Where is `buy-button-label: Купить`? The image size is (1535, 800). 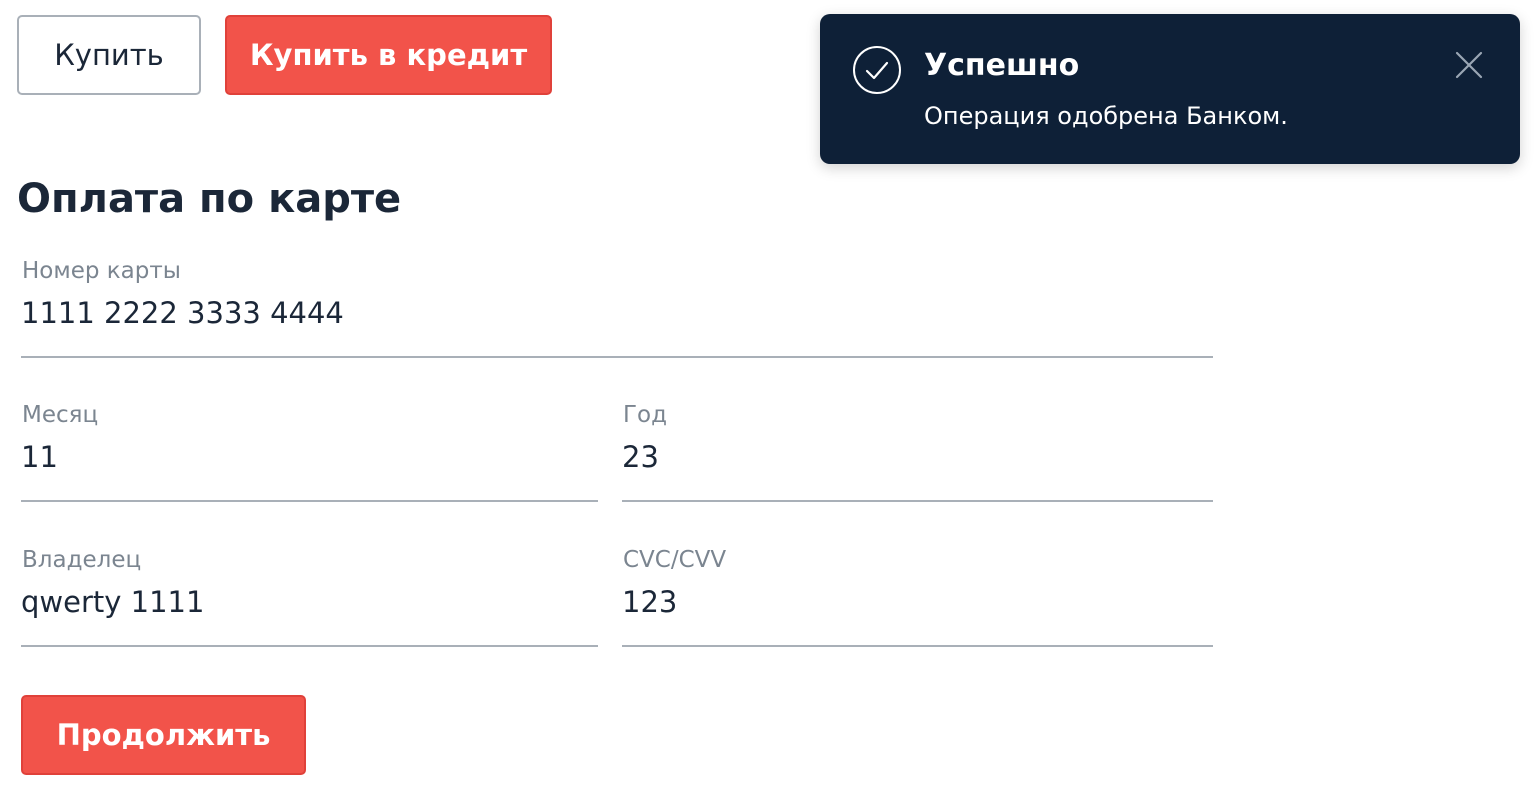
buy-button-label: Купить is located at coordinates (109, 55).